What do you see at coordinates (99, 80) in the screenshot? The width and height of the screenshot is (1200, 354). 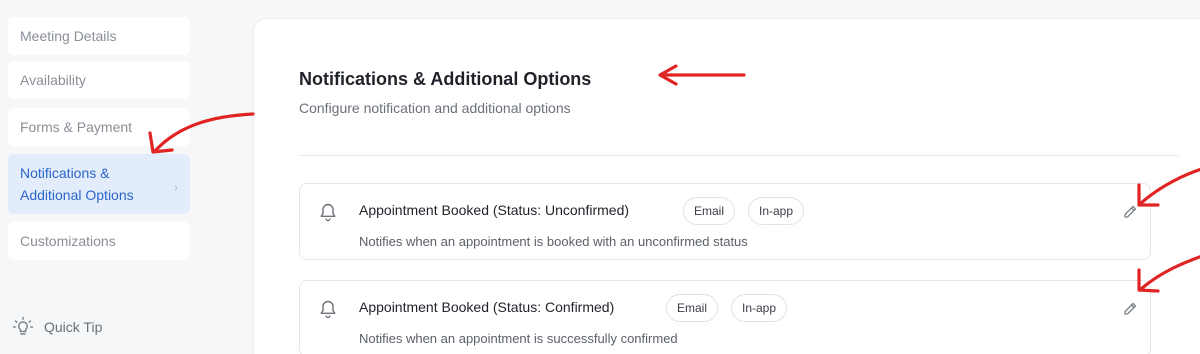 I see `sidebar-item-availability: Availability` at bounding box center [99, 80].